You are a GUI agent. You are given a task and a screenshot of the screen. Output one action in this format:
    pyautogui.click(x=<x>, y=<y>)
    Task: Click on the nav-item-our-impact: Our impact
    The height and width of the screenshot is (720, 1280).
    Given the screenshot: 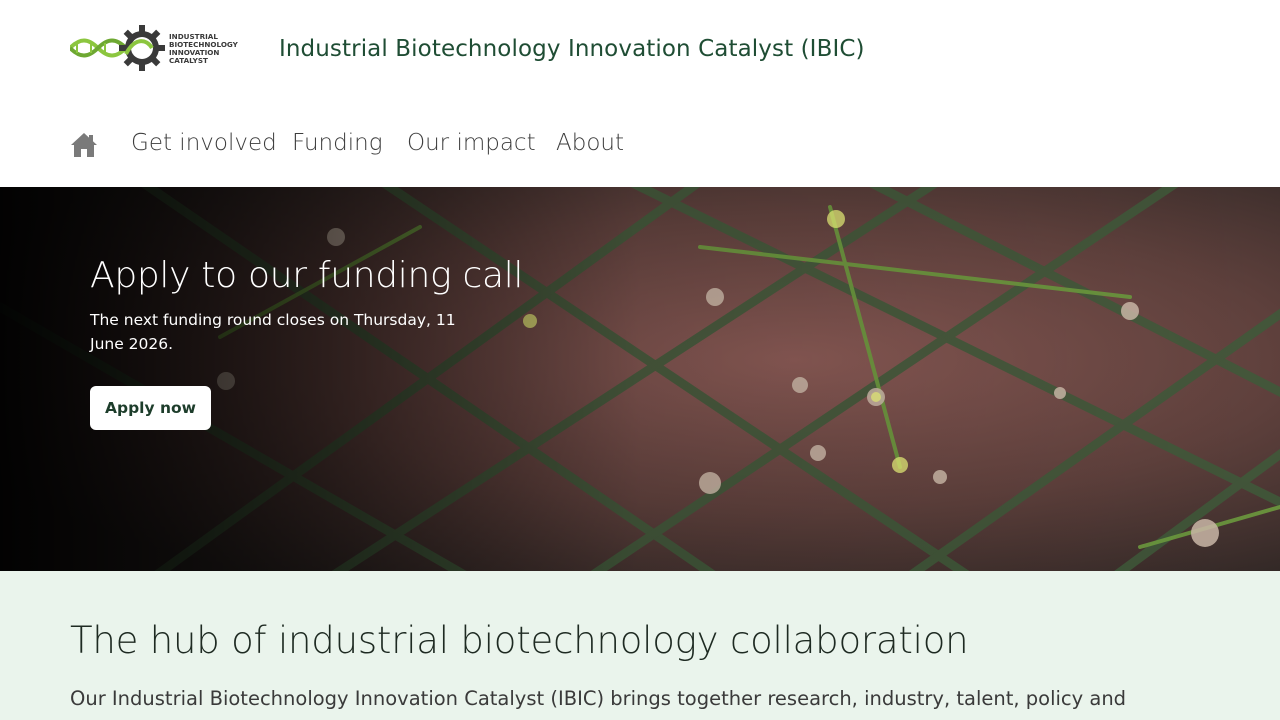 What is the action you would take?
    pyautogui.click(x=471, y=143)
    